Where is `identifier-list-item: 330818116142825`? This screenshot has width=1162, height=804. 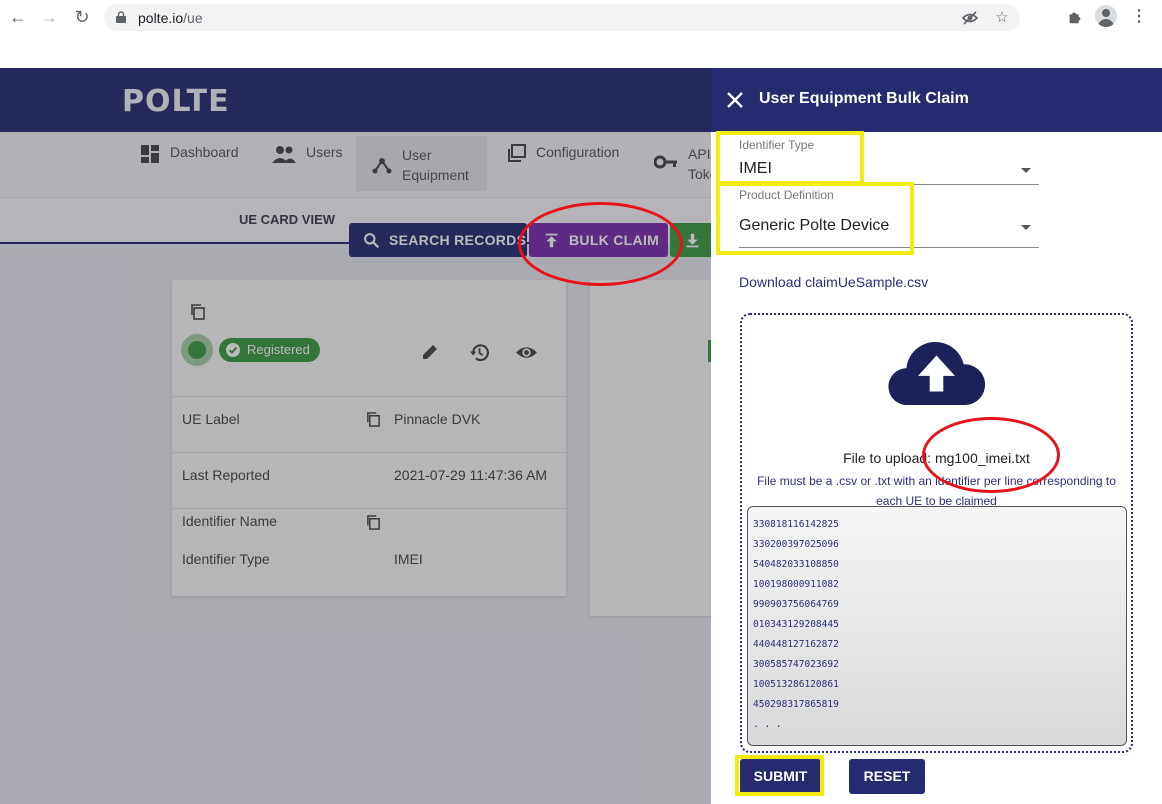
identifier-list-item: 330818116142825 is located at coordinates (796, 524).